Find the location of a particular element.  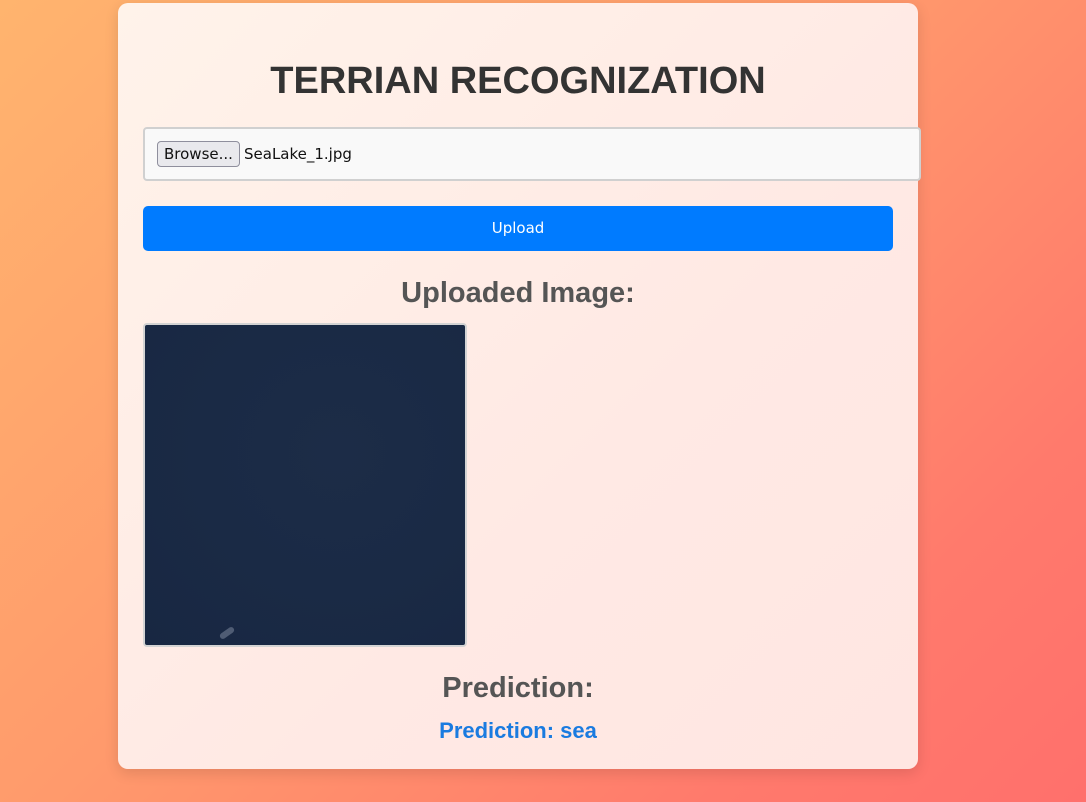

uploaded-image is located at coordinates (305, 485).